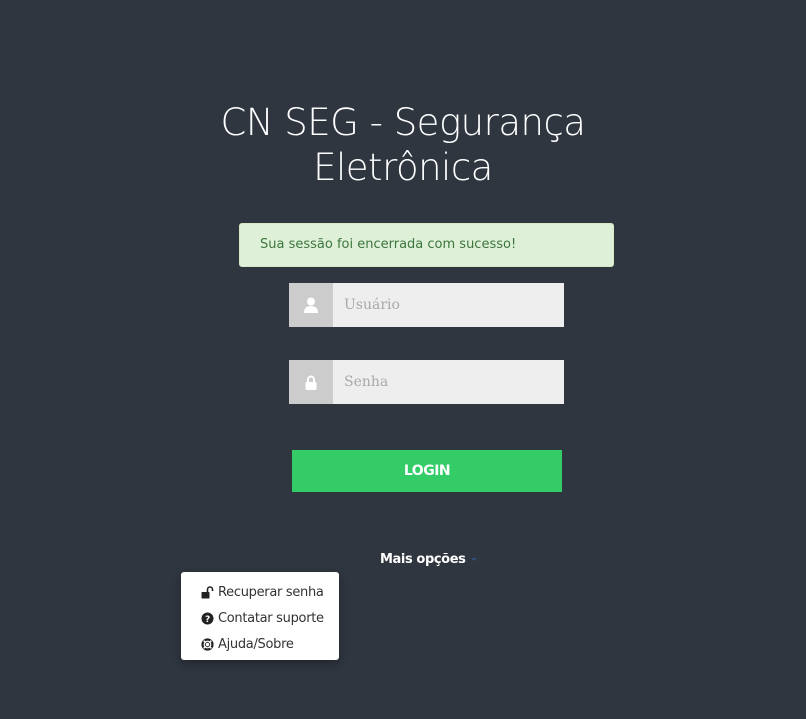  What do you see at coordinates (448, 305) in the screenshot?
I see `username-input` at bounding box center [448, 305].